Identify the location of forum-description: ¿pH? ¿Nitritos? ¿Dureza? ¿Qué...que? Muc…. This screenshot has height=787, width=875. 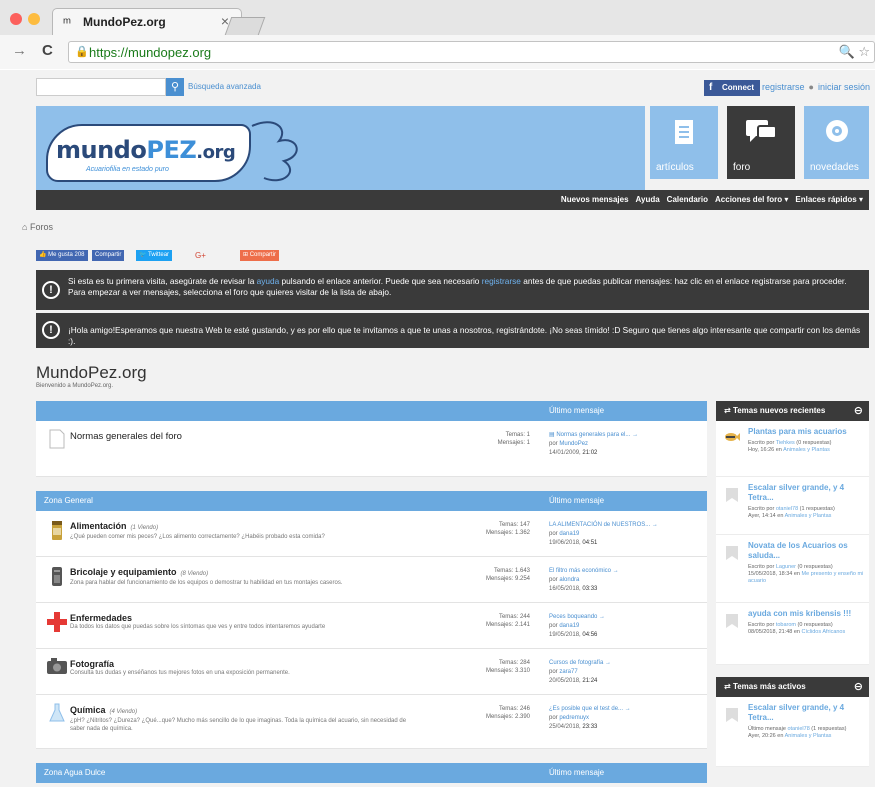
(238, 725).